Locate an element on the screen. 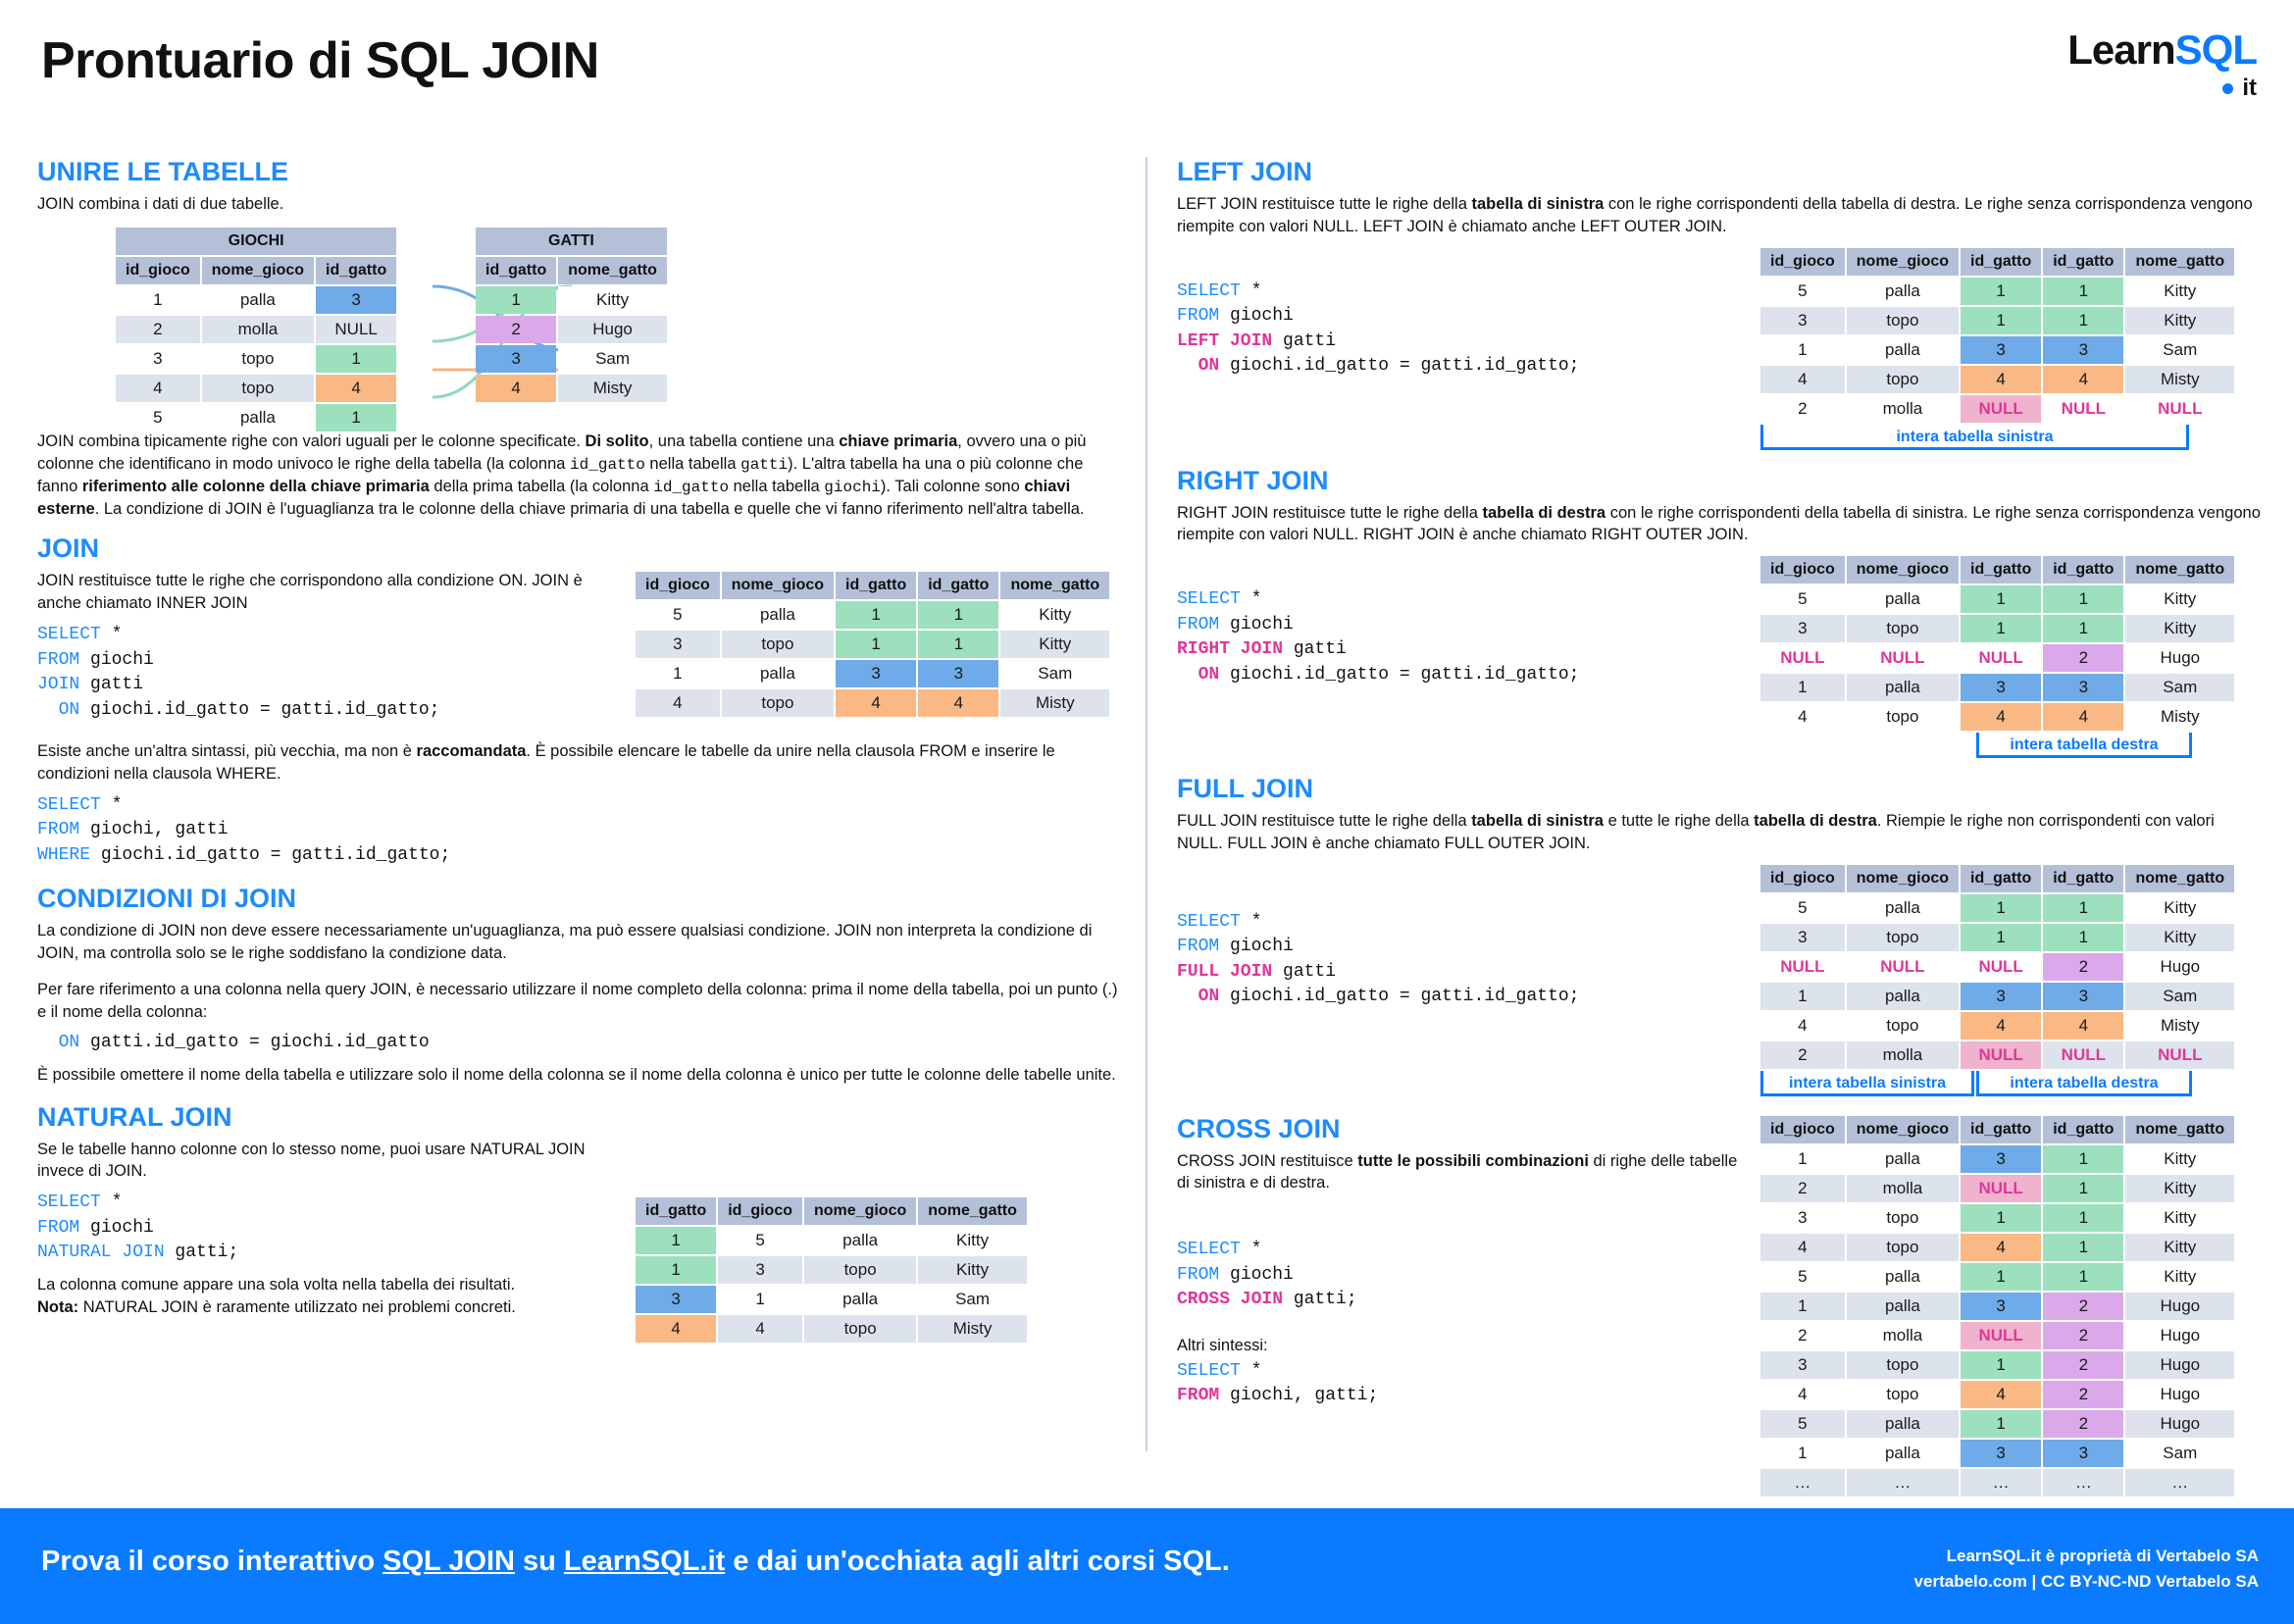 This screenshot has width=2294, height=1624. footer-link-sql-join: SQL JOIN is located at coordinates (448, 1561).